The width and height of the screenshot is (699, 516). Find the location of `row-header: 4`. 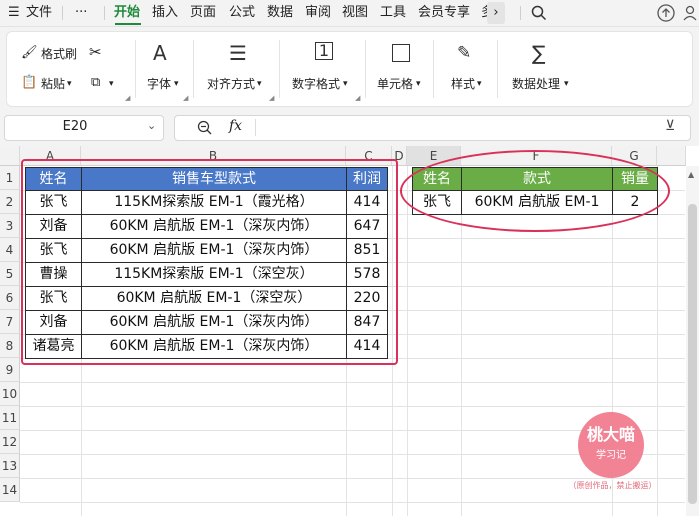

row-header: 4 is located at coordinates (10, 250).